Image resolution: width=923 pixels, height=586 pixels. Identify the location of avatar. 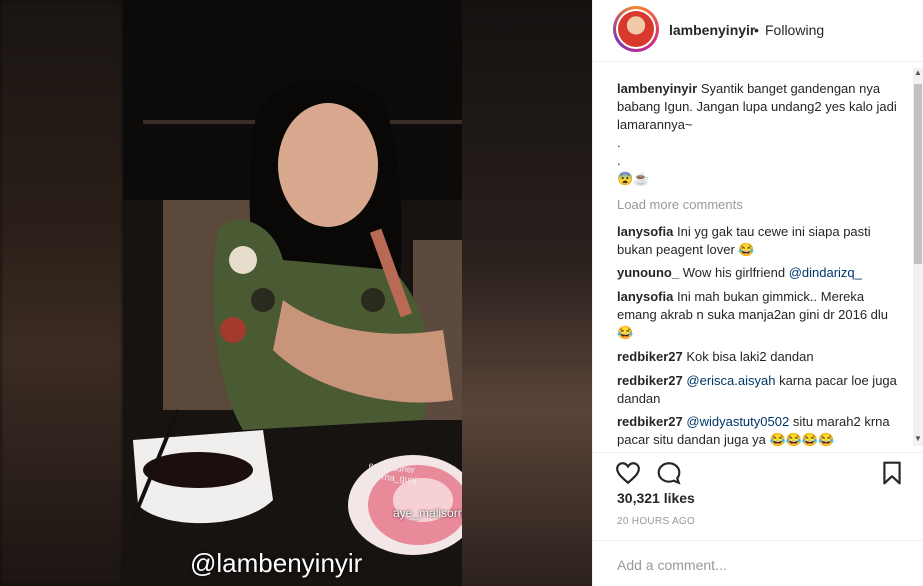
(636, 29).